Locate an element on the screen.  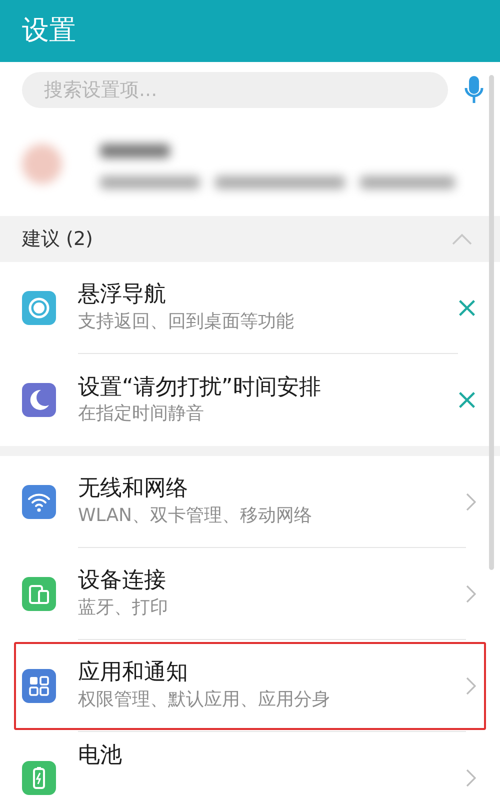
settings-item: 无线和网络 WLAN、双卡管理、移动网络 is located at coordinates (250, 502).